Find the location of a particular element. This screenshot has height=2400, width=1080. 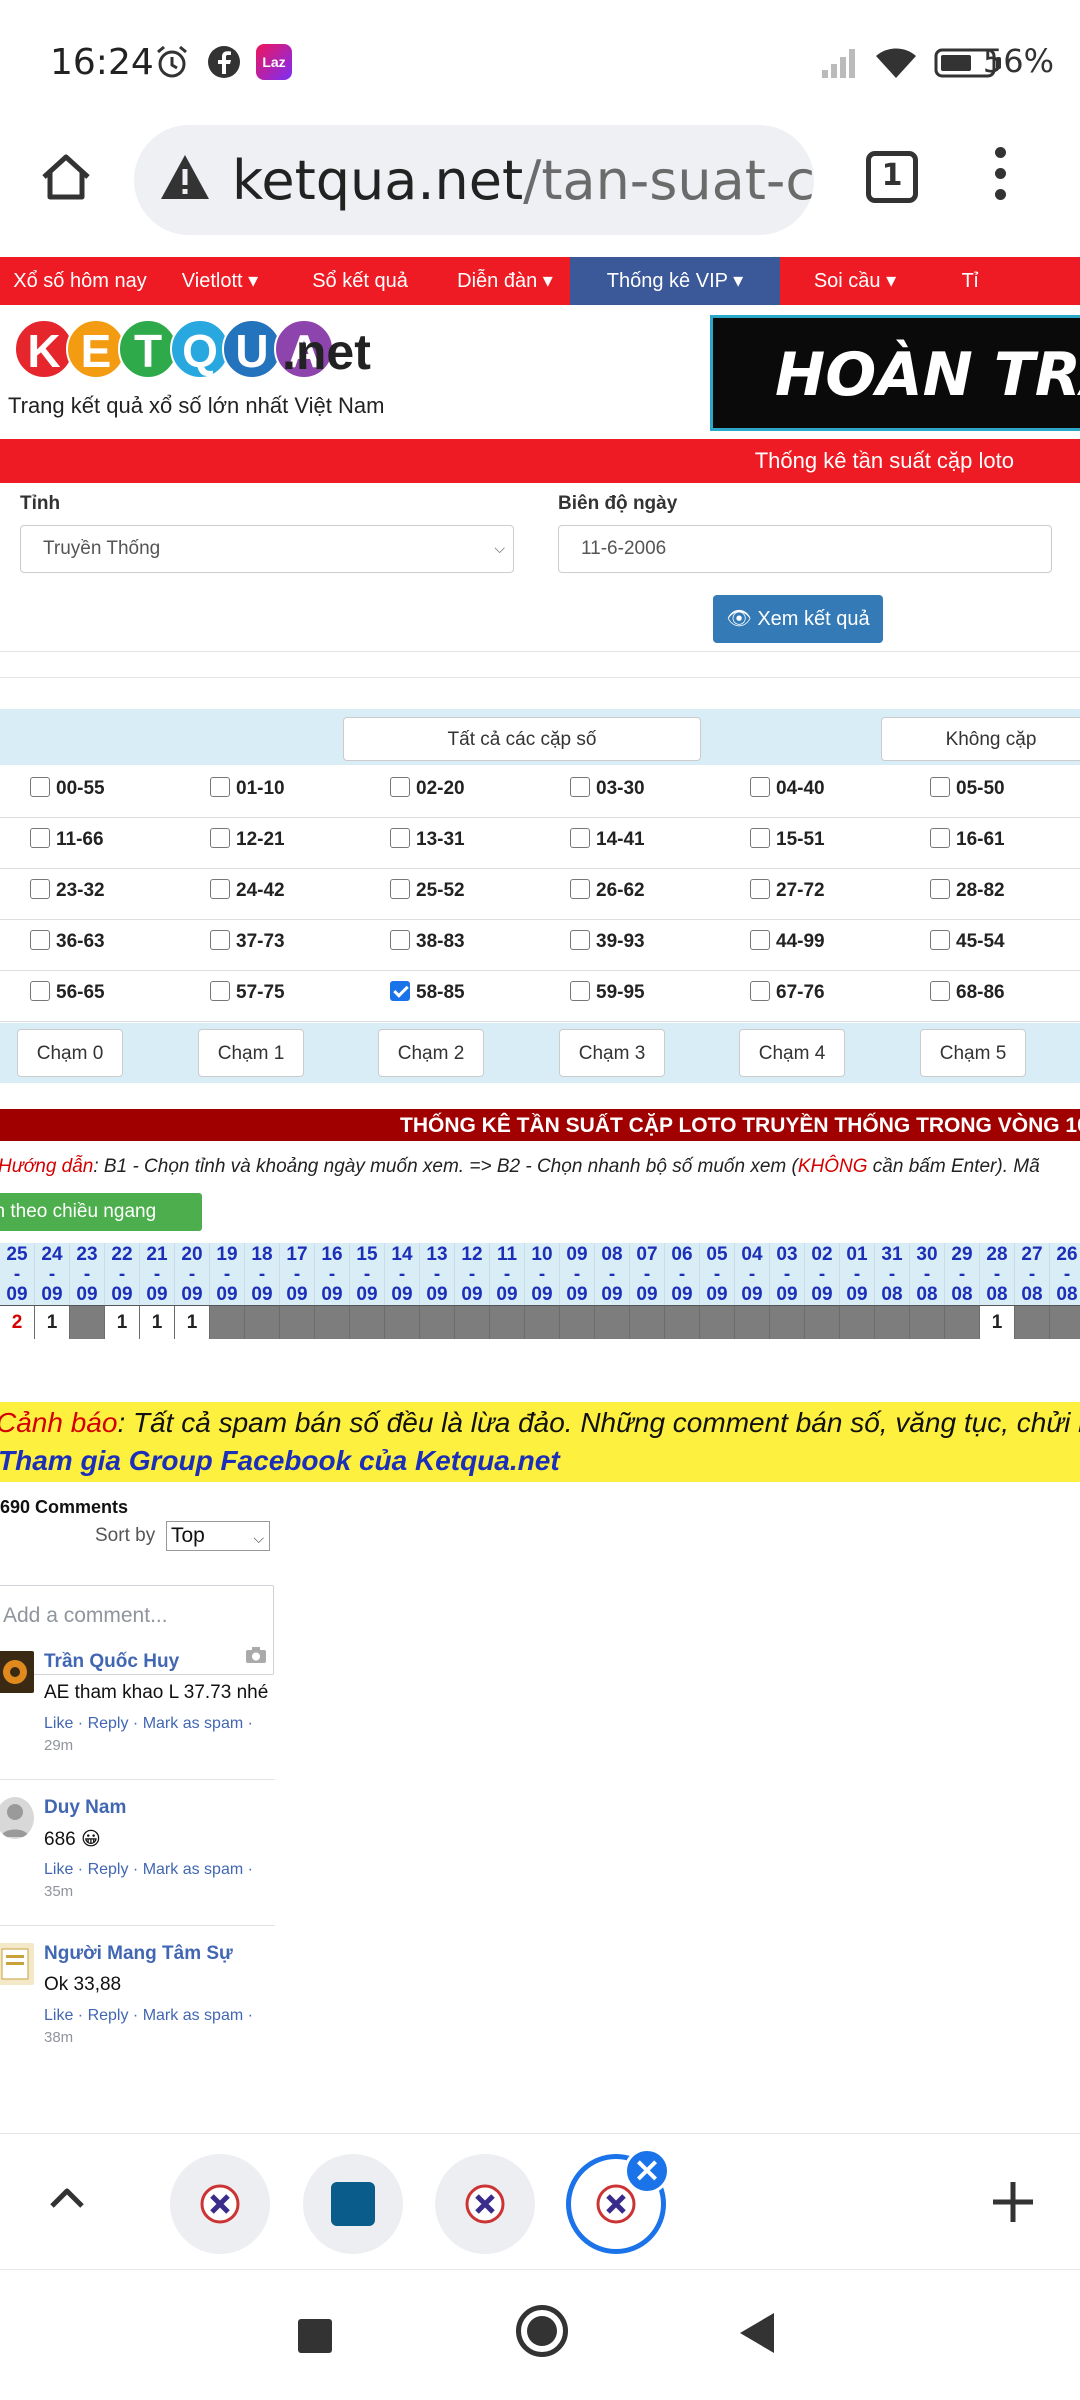

nav-vietlott: Vietlott ▾ is located at coordinates (220, 281).